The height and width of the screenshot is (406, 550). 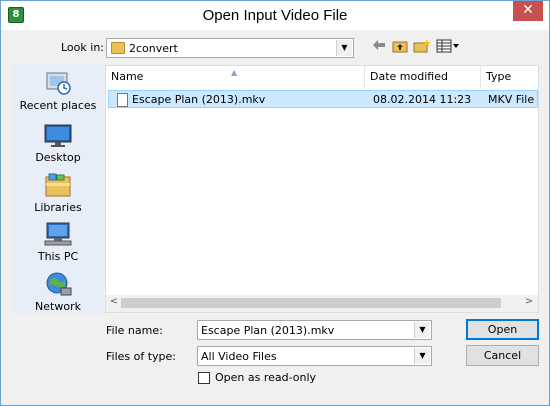 What do you see at coordinates (59, 284) in the screenshot?
I see `network-icon` at bounding box center [59, 284].